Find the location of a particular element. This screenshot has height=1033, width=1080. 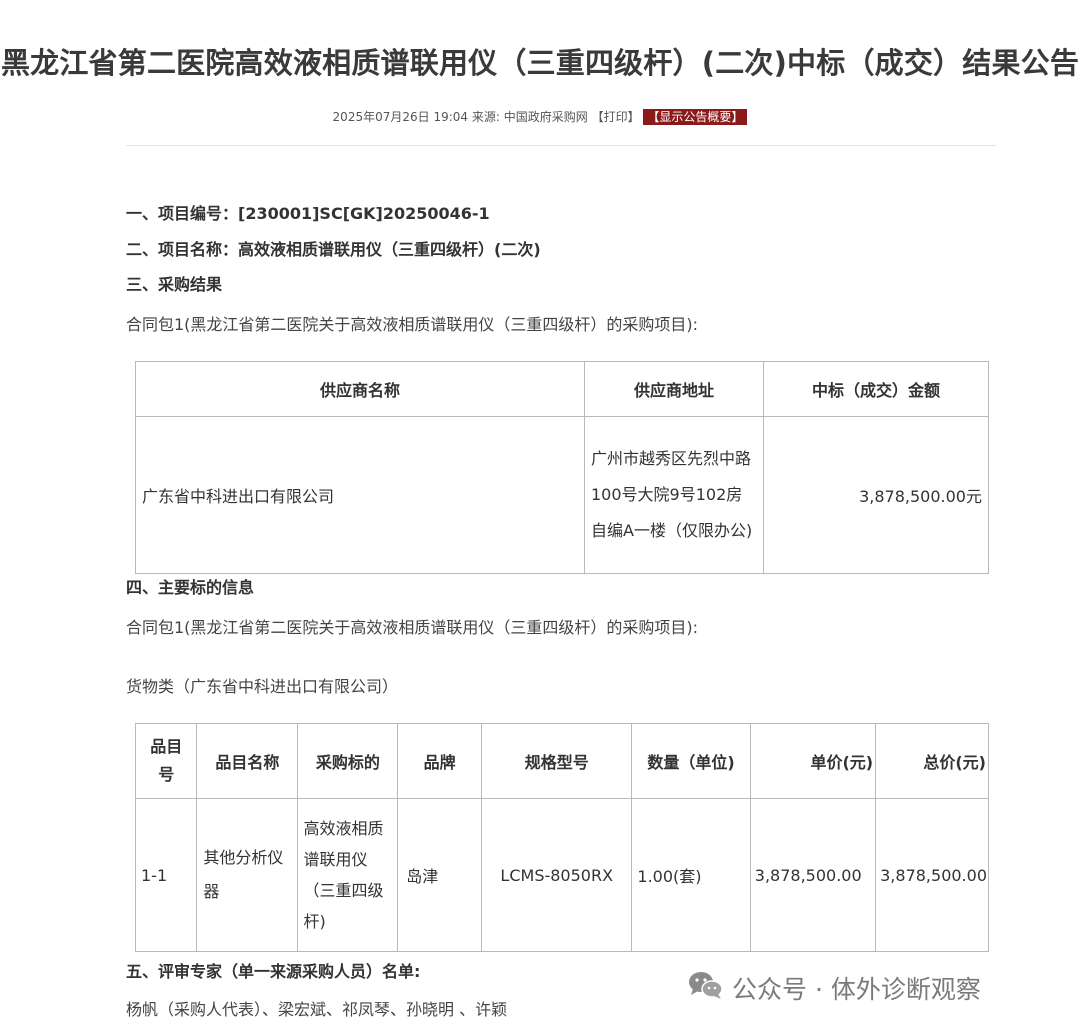

wechat-icon is located at coordinates (706, 988).